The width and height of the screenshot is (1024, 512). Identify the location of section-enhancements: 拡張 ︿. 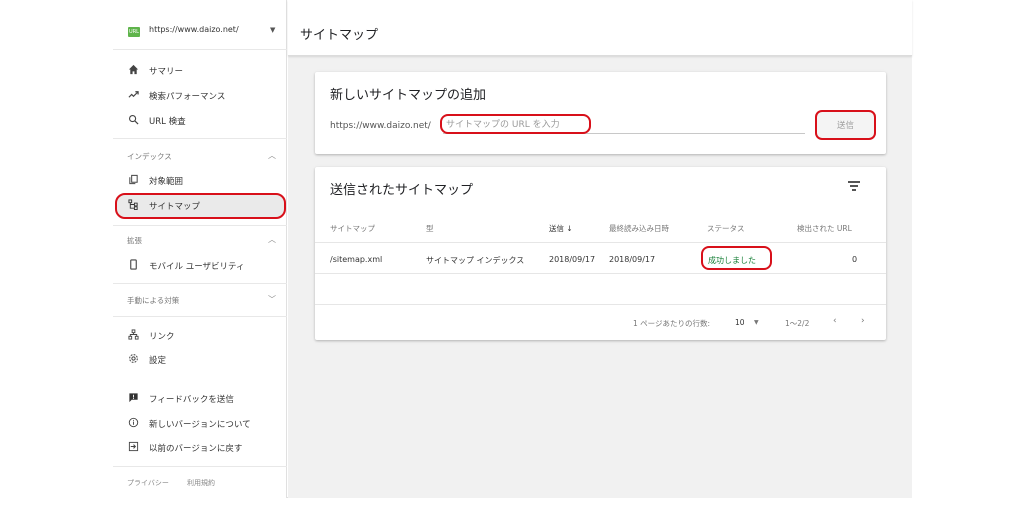
(200, 241).